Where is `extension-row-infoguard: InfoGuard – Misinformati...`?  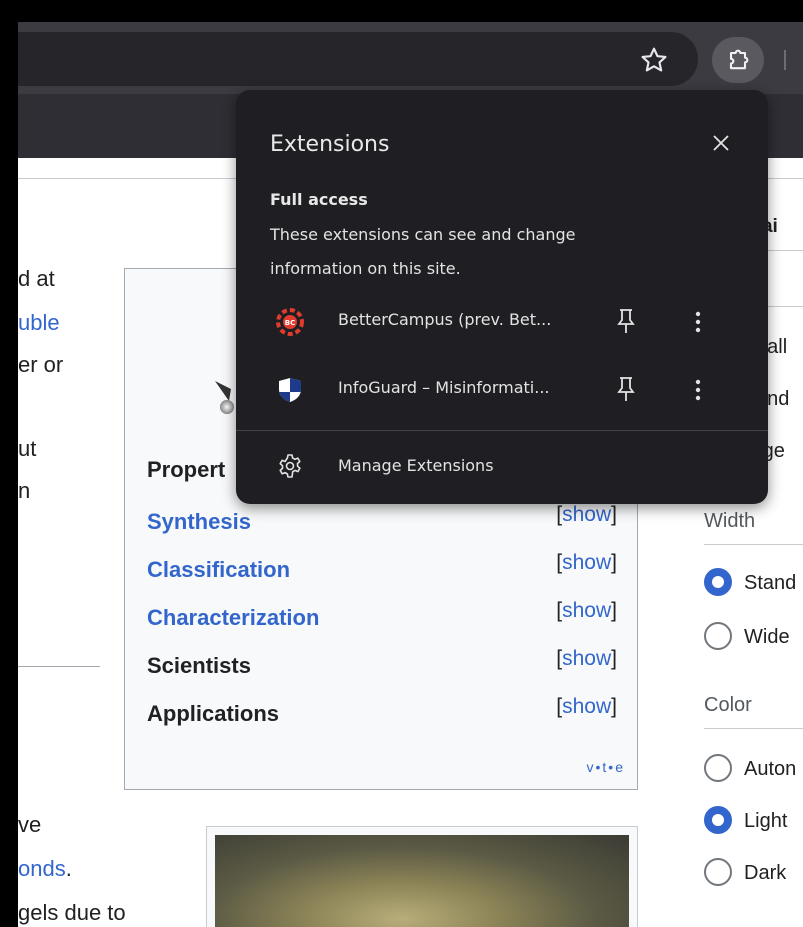
extension-row-infoguard: InfoGuard – Misinformati... is located at coordinates (502, 390).